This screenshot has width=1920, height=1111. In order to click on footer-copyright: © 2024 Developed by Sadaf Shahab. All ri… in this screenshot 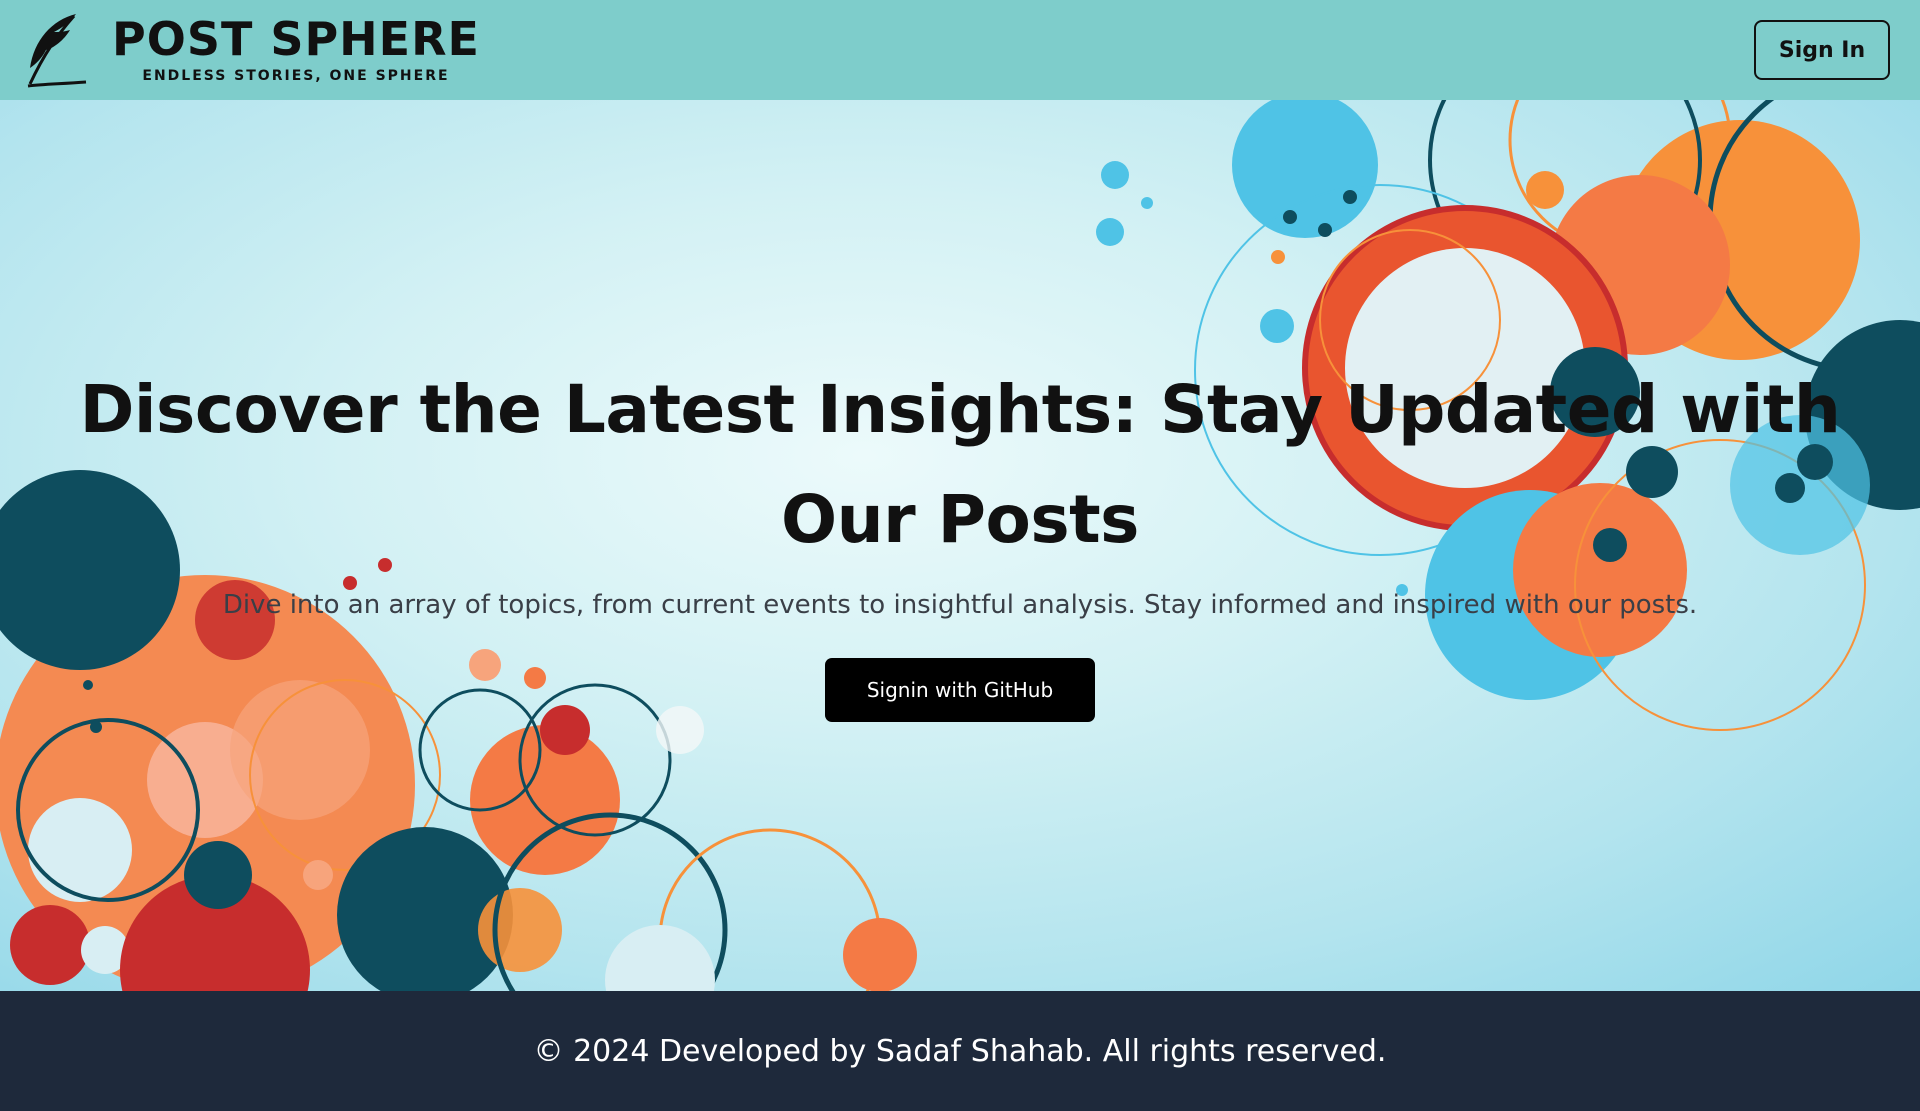, I will do `click(960, 1051)`.